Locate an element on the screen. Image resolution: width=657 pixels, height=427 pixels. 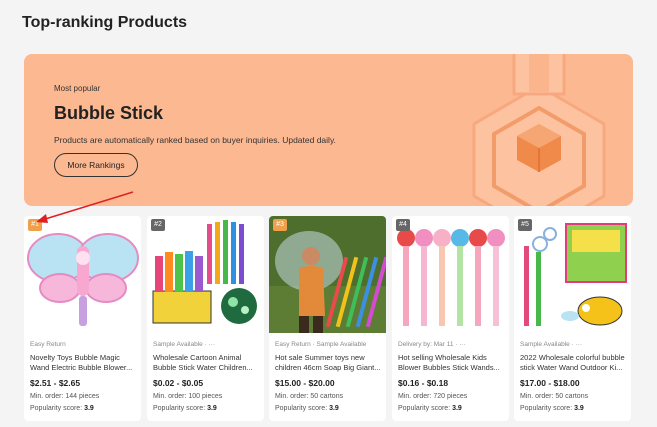
product-price: $0.16 - $0.18 is located at coordinates (423, 383).